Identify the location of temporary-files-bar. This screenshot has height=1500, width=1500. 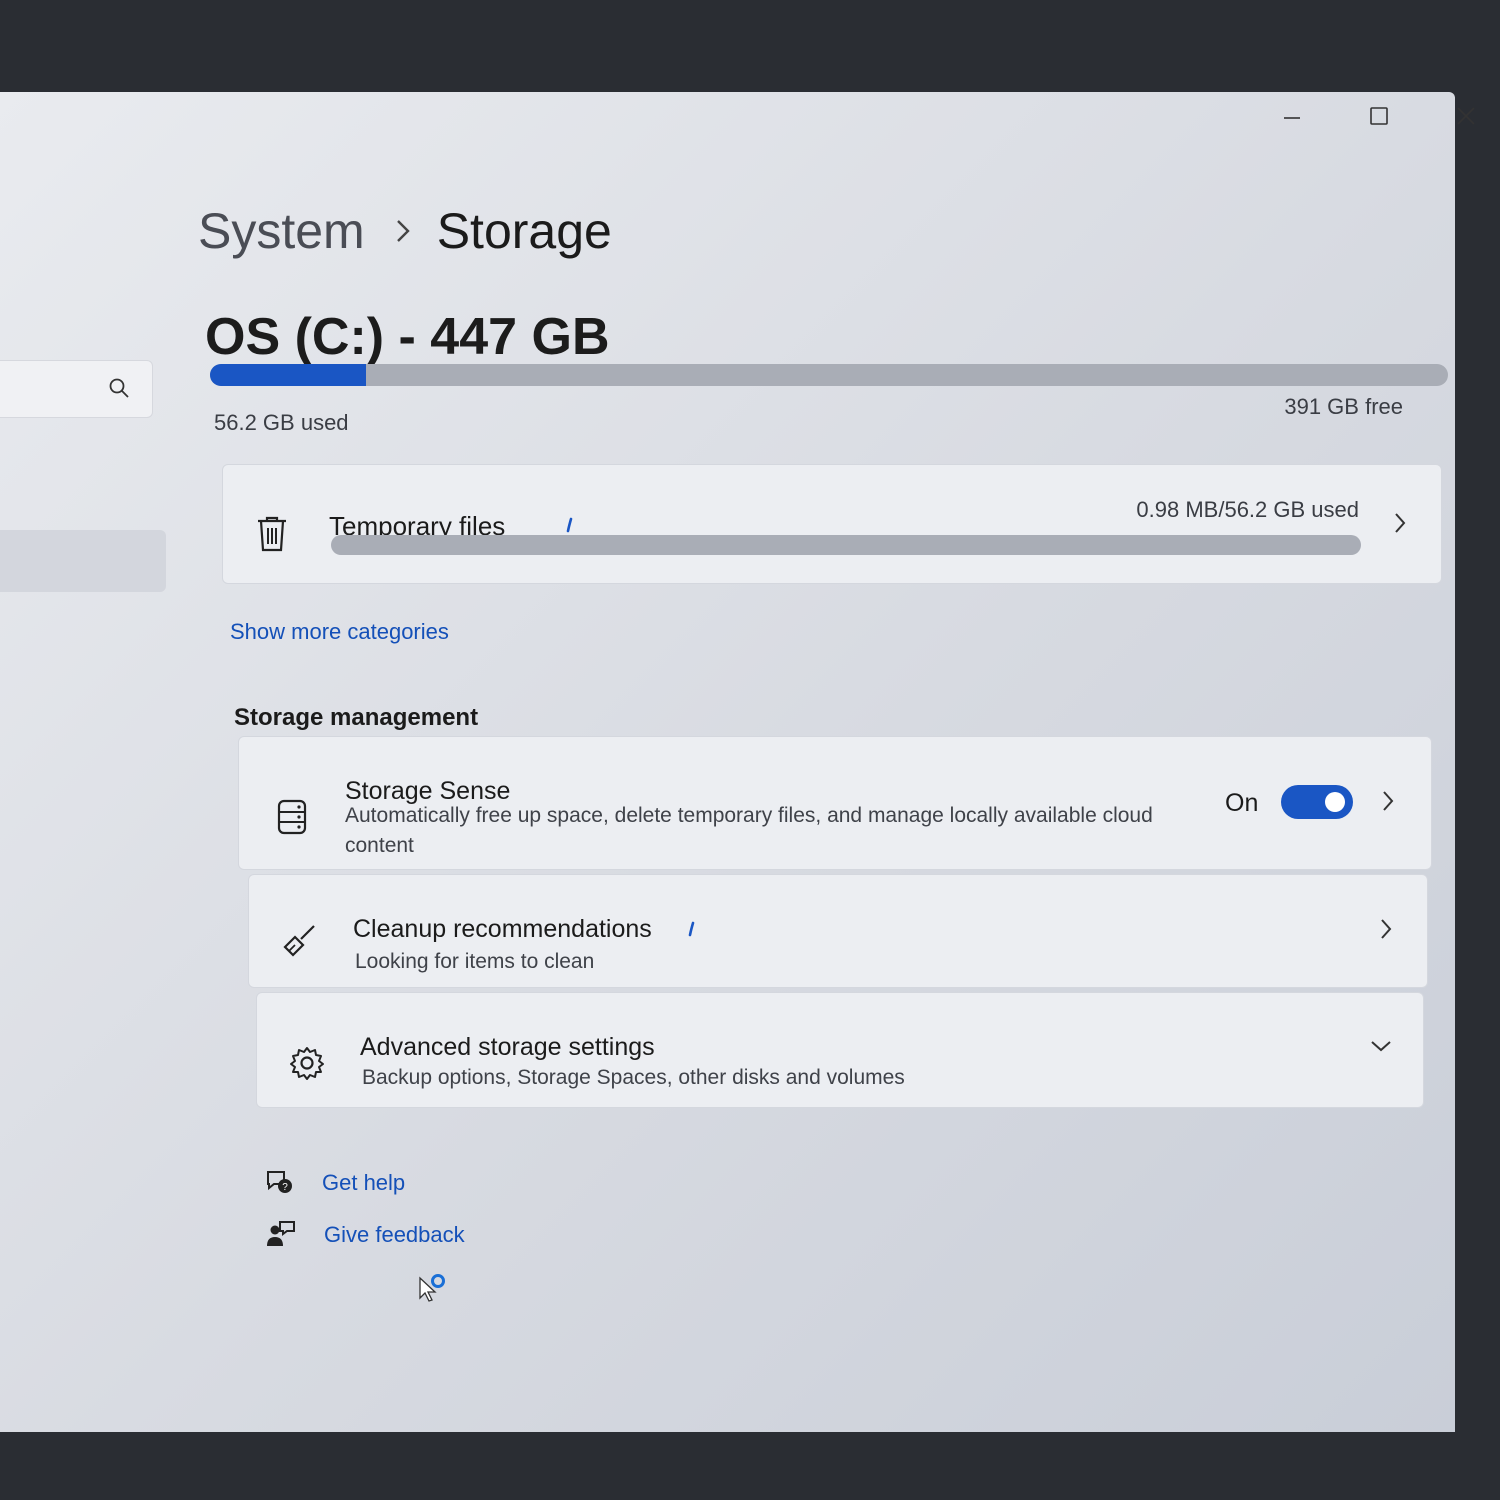
(846, 545).